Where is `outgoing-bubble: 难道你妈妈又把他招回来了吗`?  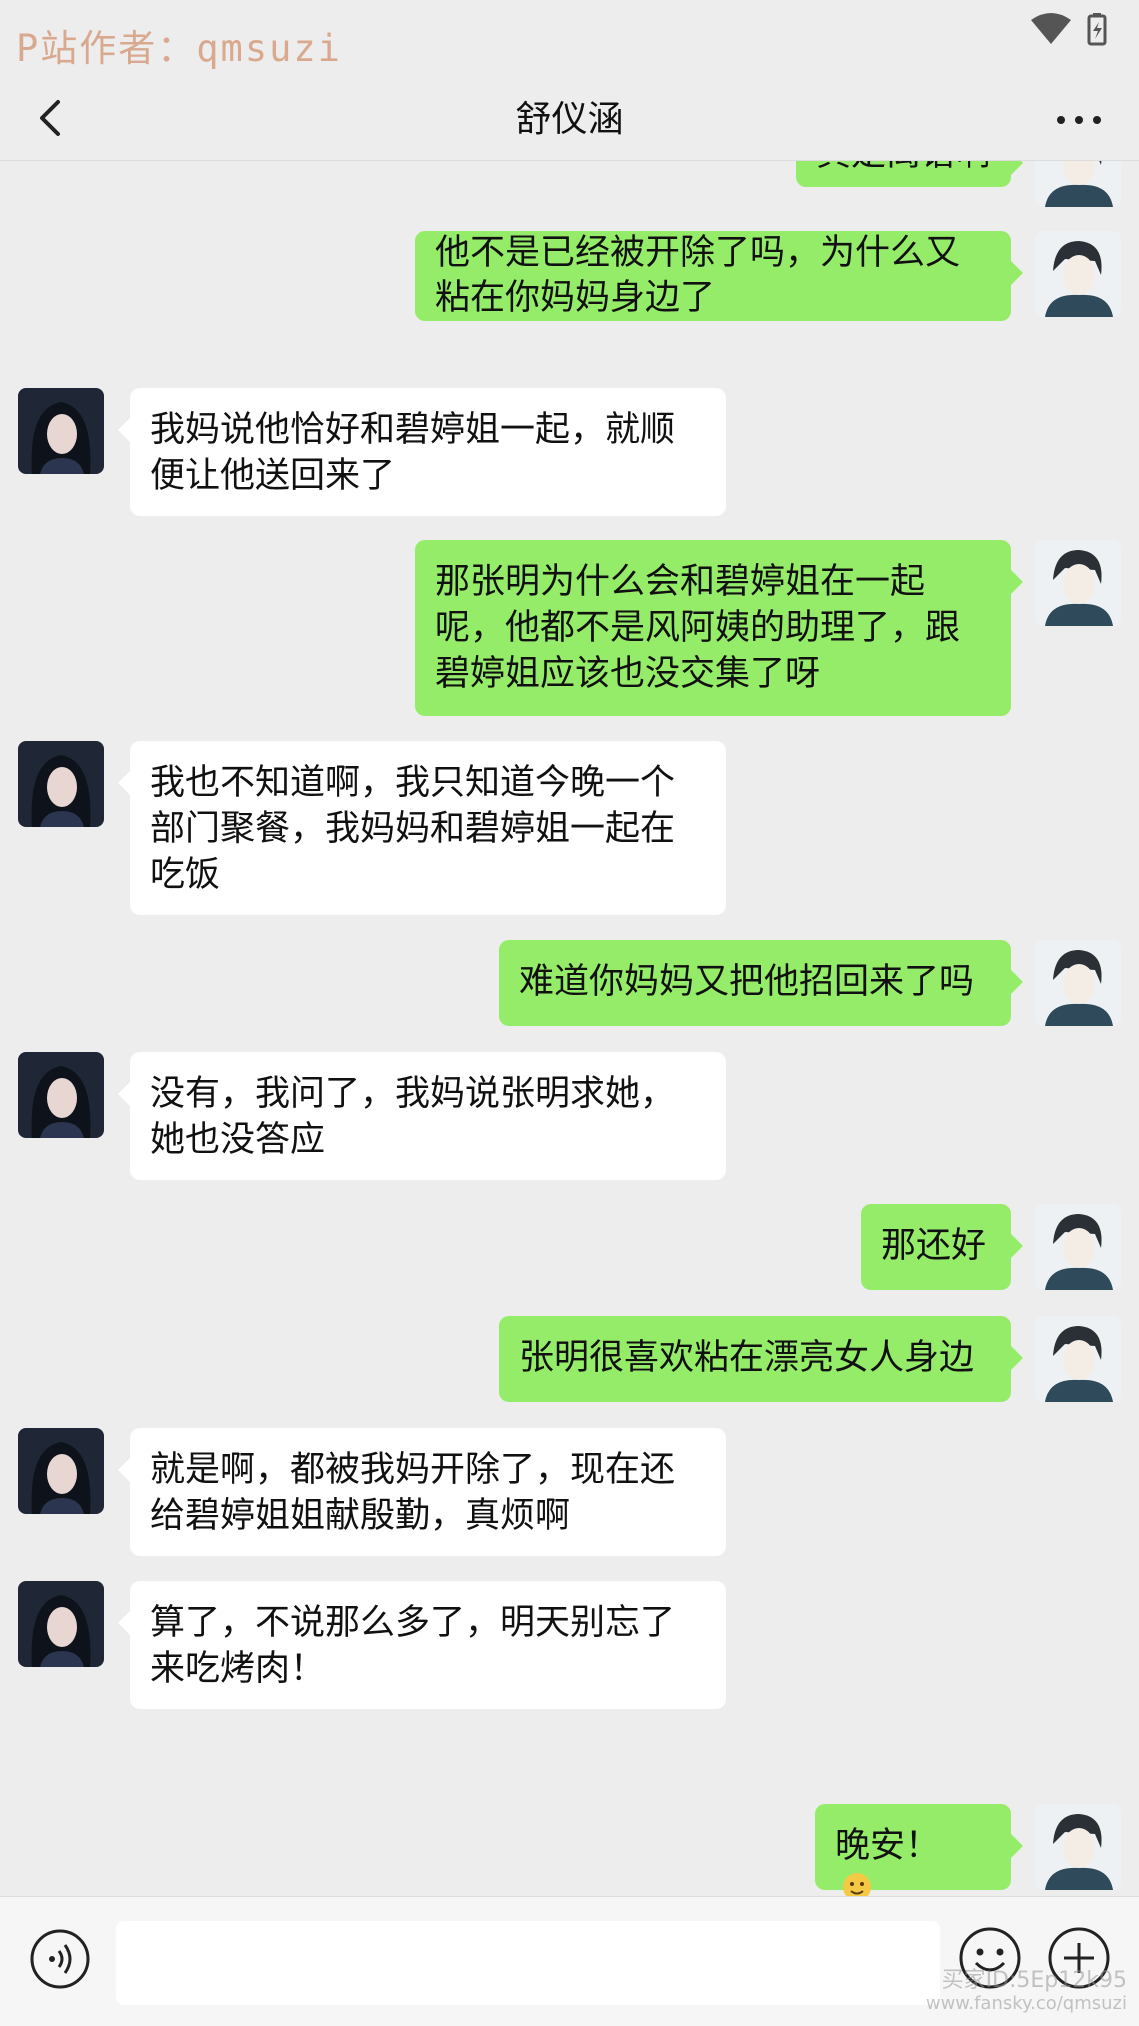
outgoing-bubble: 难道你妈妈又把他招回来了吗 is located at coordinates (761, 983).